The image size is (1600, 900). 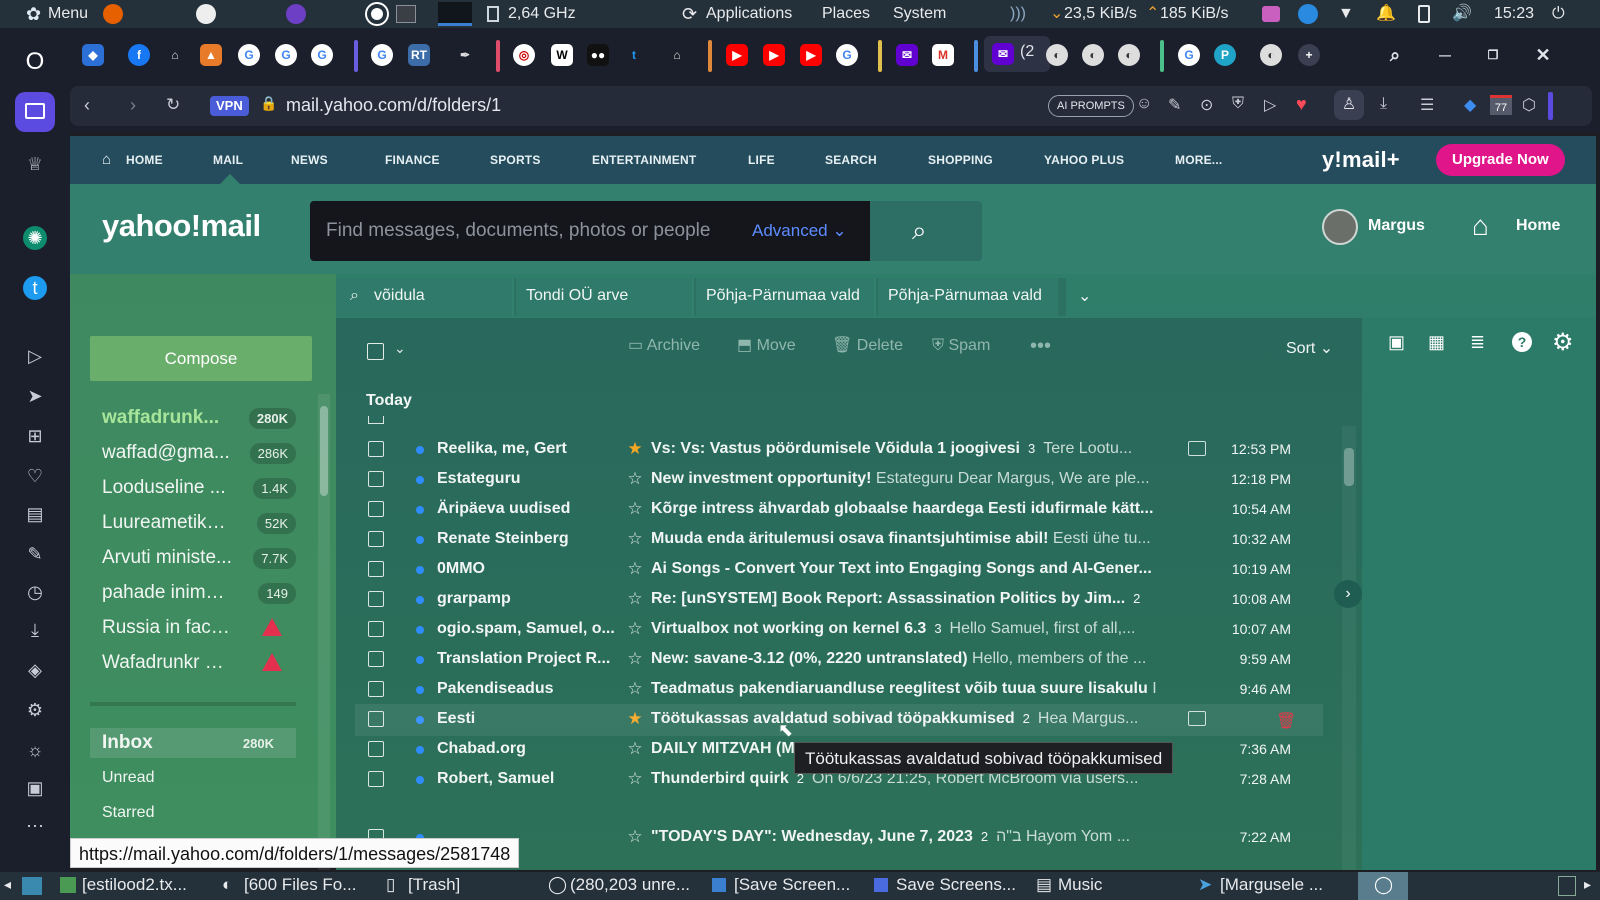 I want to click on taskbar-active-item: ◯, so click(x=1383, y=886).